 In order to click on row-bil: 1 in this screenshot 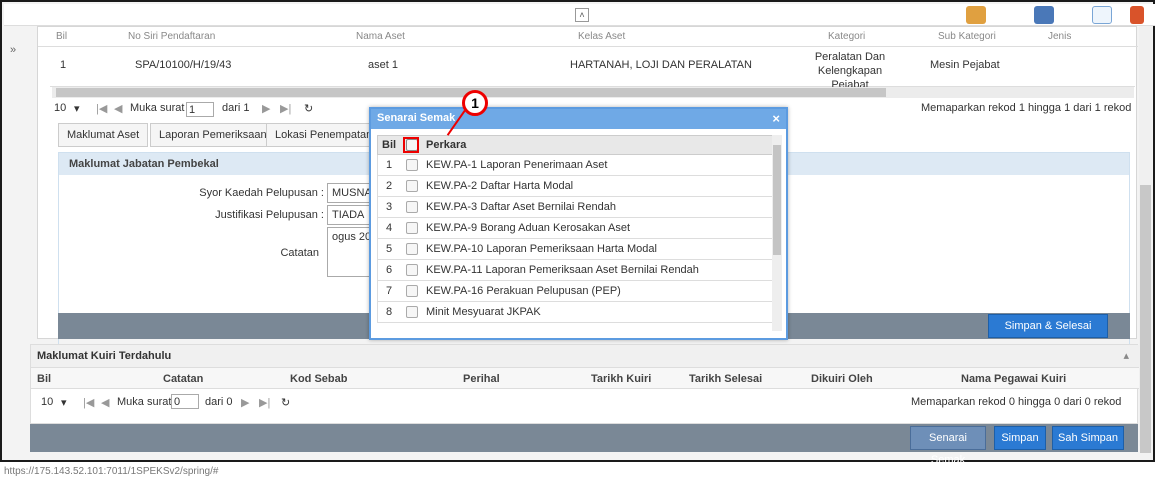, I will do `click(63, 65)`.